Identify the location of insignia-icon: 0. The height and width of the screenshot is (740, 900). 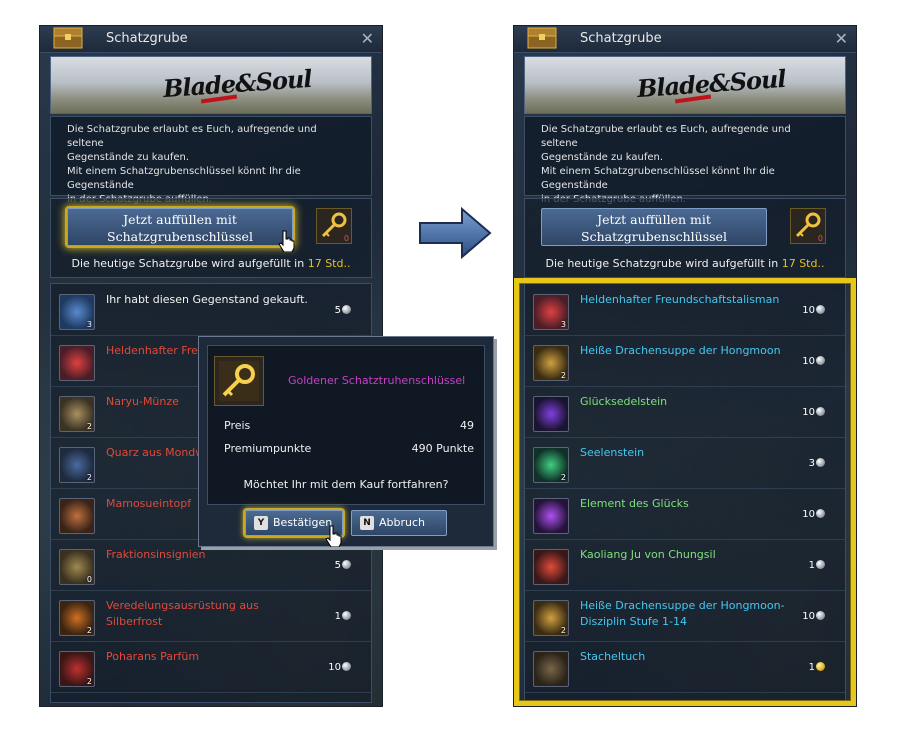
(77, 567).